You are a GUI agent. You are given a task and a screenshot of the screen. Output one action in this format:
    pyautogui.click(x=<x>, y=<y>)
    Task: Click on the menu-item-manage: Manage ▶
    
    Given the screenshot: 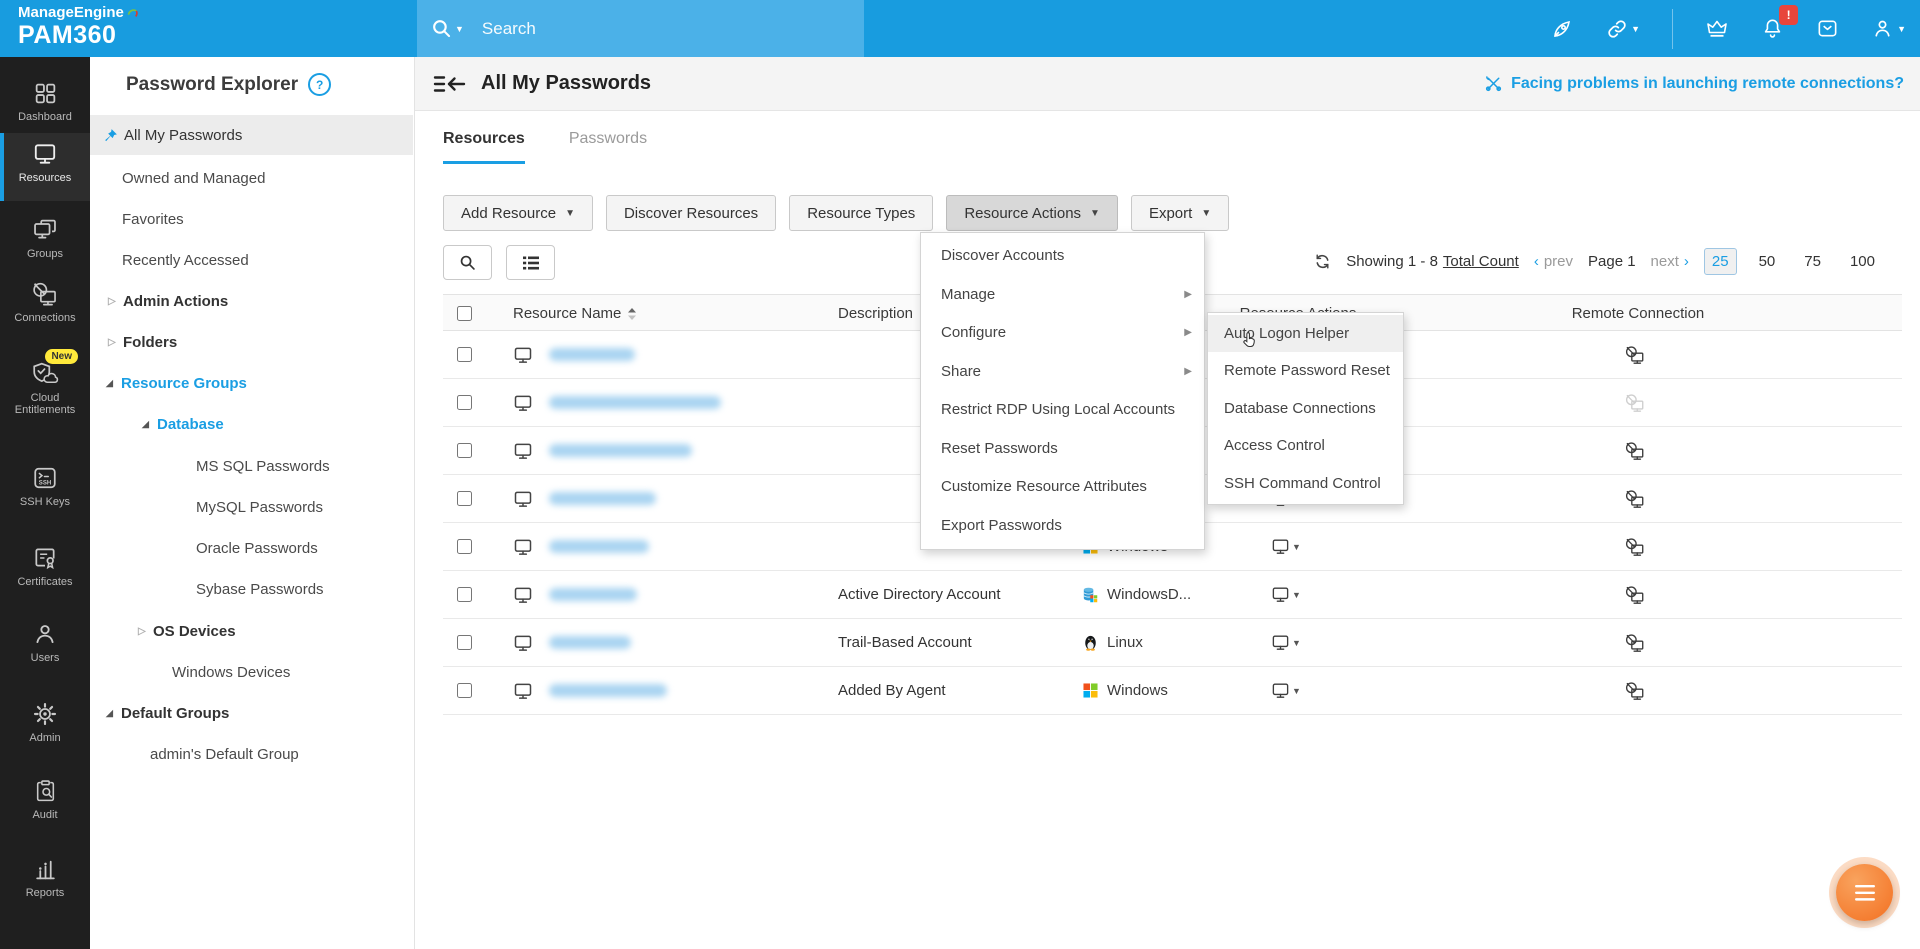 What is the action you would take?
    pyautogui.click(x=1062, y=295)
    